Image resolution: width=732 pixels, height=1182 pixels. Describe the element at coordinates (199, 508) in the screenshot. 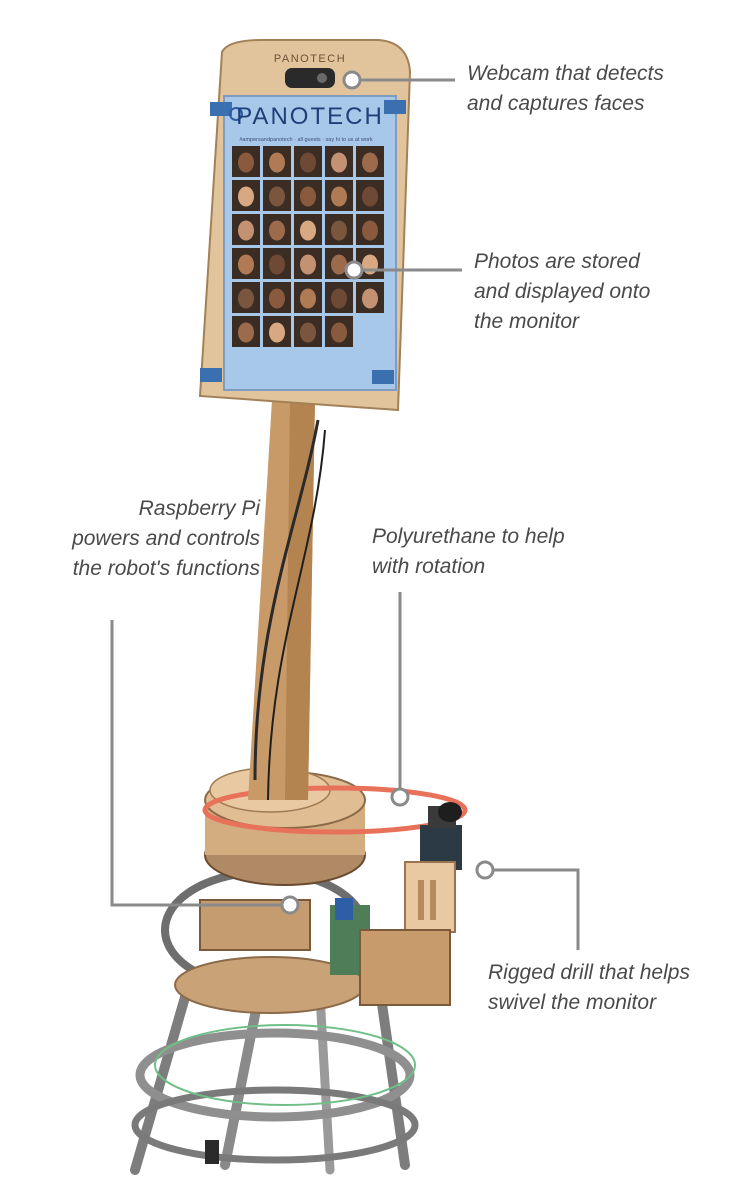

I see `callout-raspberry-line-1: Raspberry Pi` at that location.